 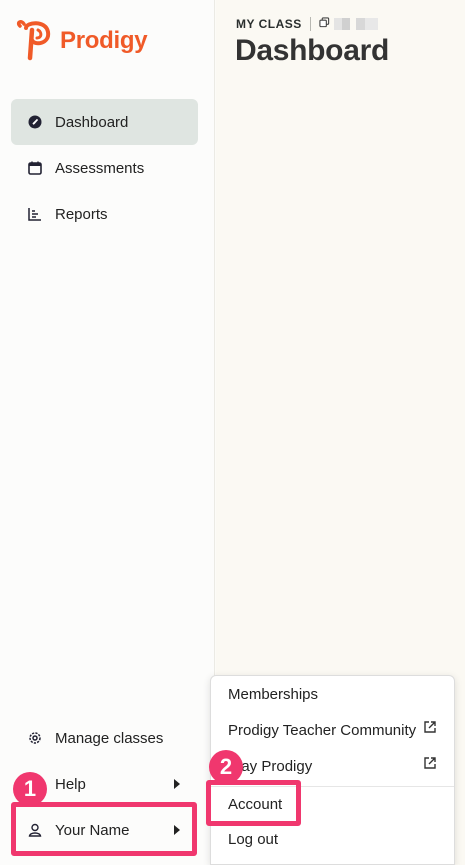 I want to click on step-badge-1: 1, so click(x=30, y=789).